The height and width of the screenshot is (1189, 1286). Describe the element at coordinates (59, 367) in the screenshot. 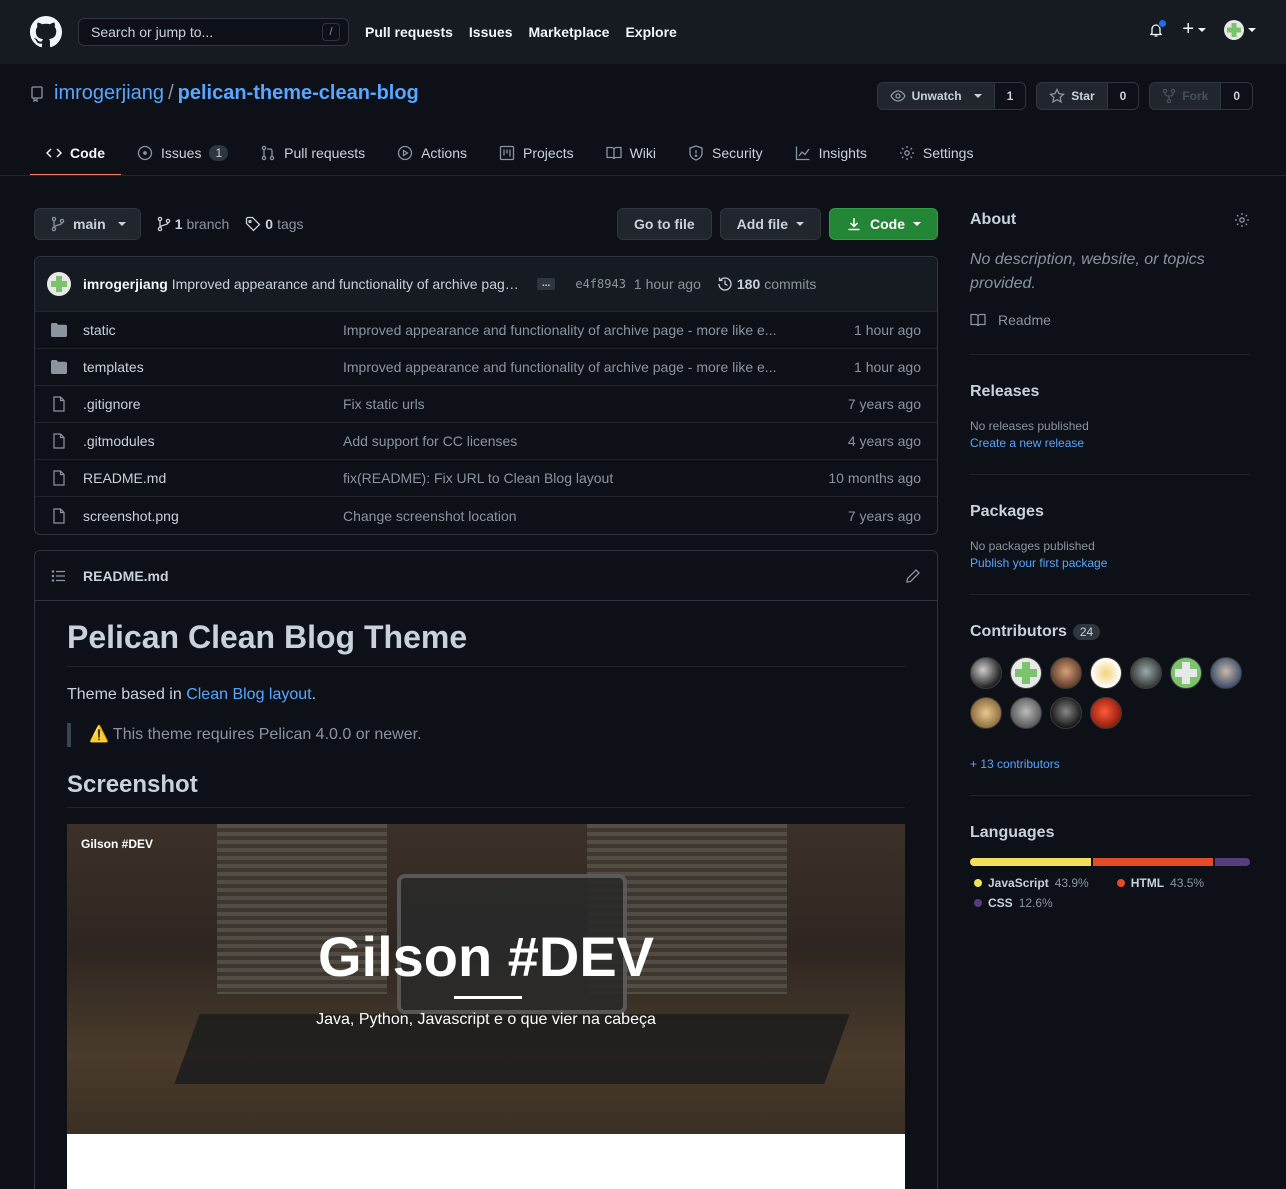

I see `folder-icon` at that location.